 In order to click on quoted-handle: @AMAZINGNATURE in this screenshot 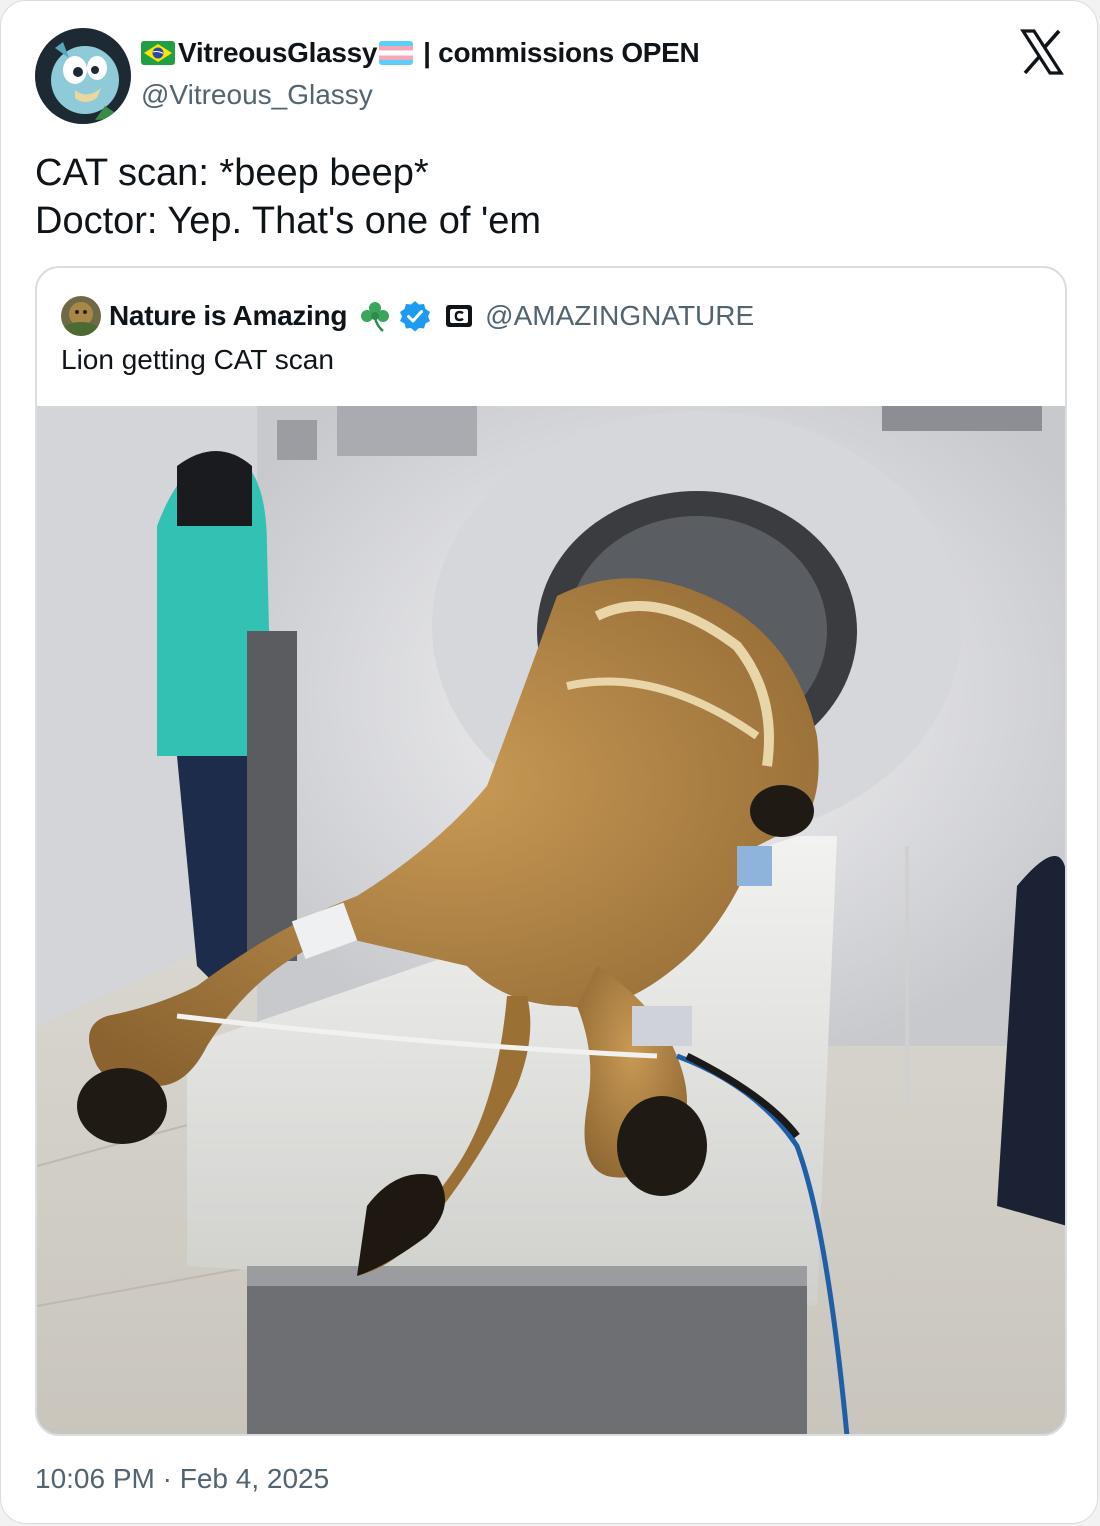, I will do `click(619, 316)`.